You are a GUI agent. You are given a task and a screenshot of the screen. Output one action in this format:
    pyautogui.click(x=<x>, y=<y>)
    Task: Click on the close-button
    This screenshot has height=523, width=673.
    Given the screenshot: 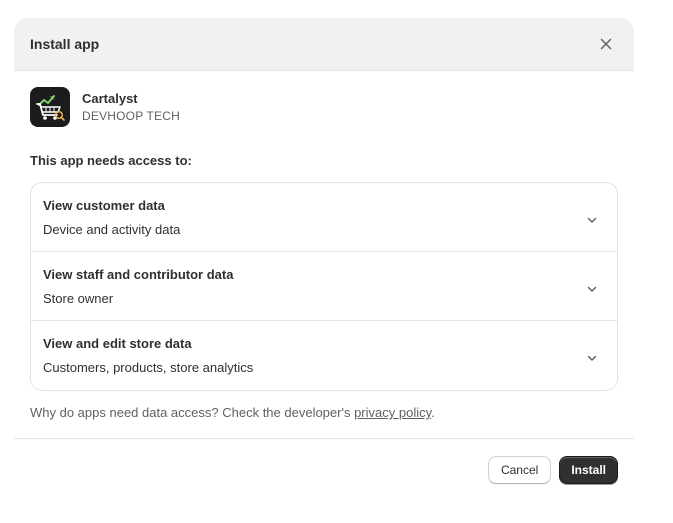 What is the action you would take?
    pyautogui.click(x=606, y=44)
    